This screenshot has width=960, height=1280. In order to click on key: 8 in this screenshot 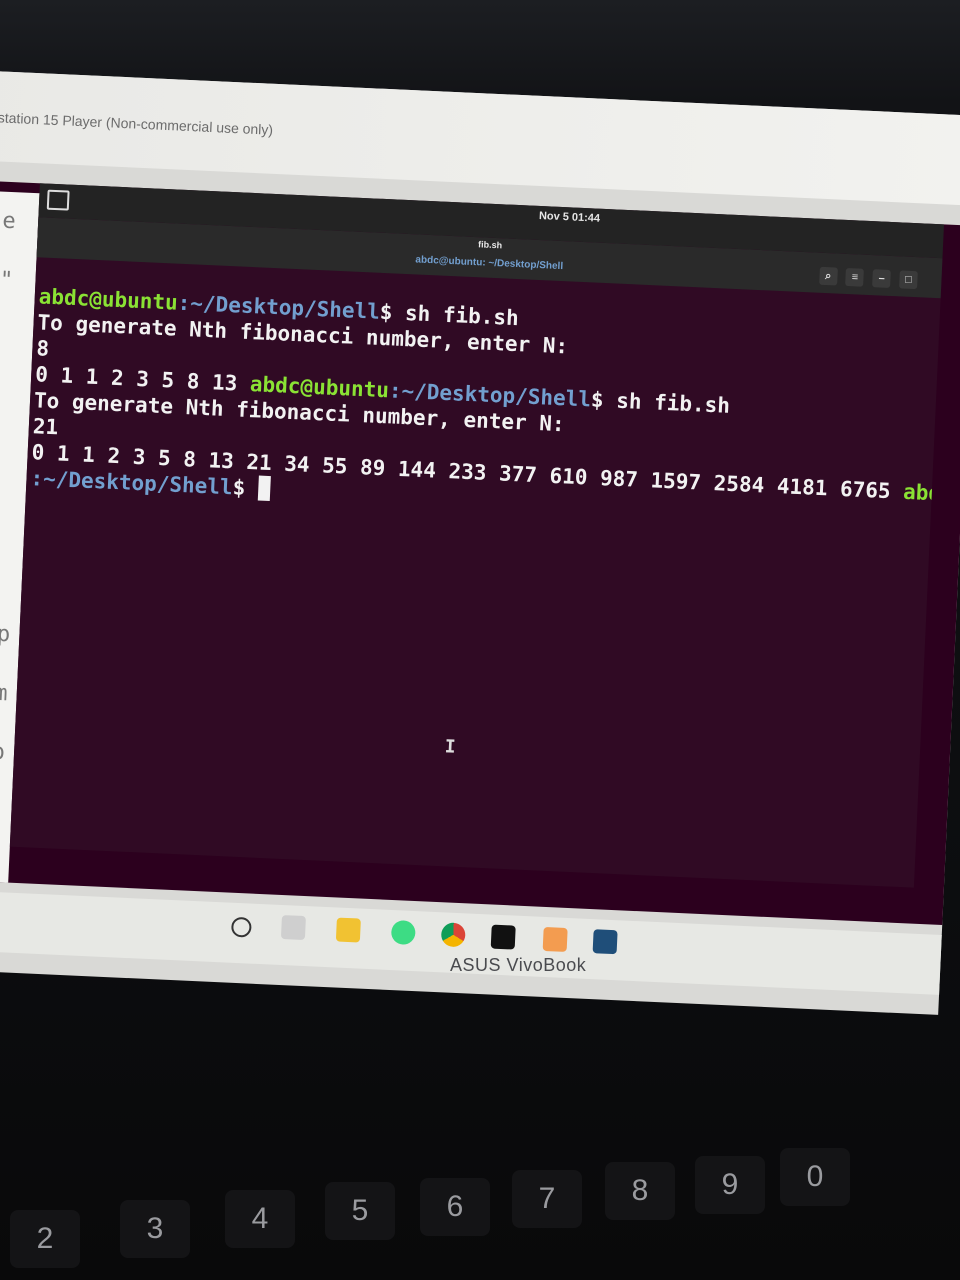, I will do `click(640, 1191)`.